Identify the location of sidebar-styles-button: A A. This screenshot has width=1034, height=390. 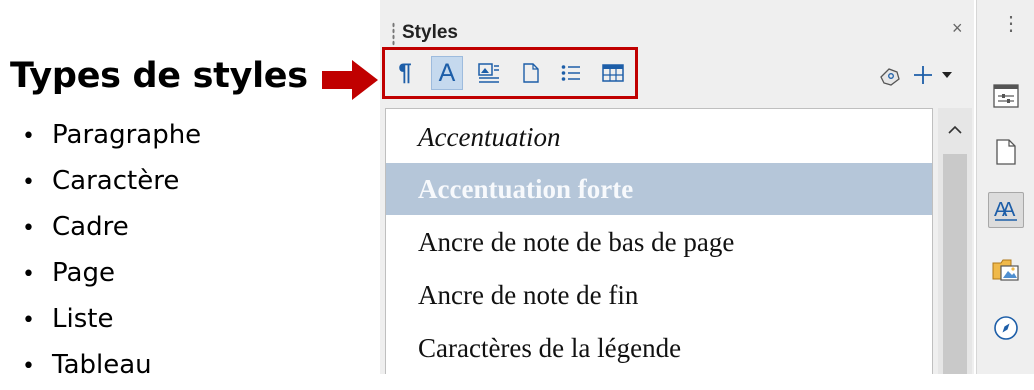
(1006, 210).